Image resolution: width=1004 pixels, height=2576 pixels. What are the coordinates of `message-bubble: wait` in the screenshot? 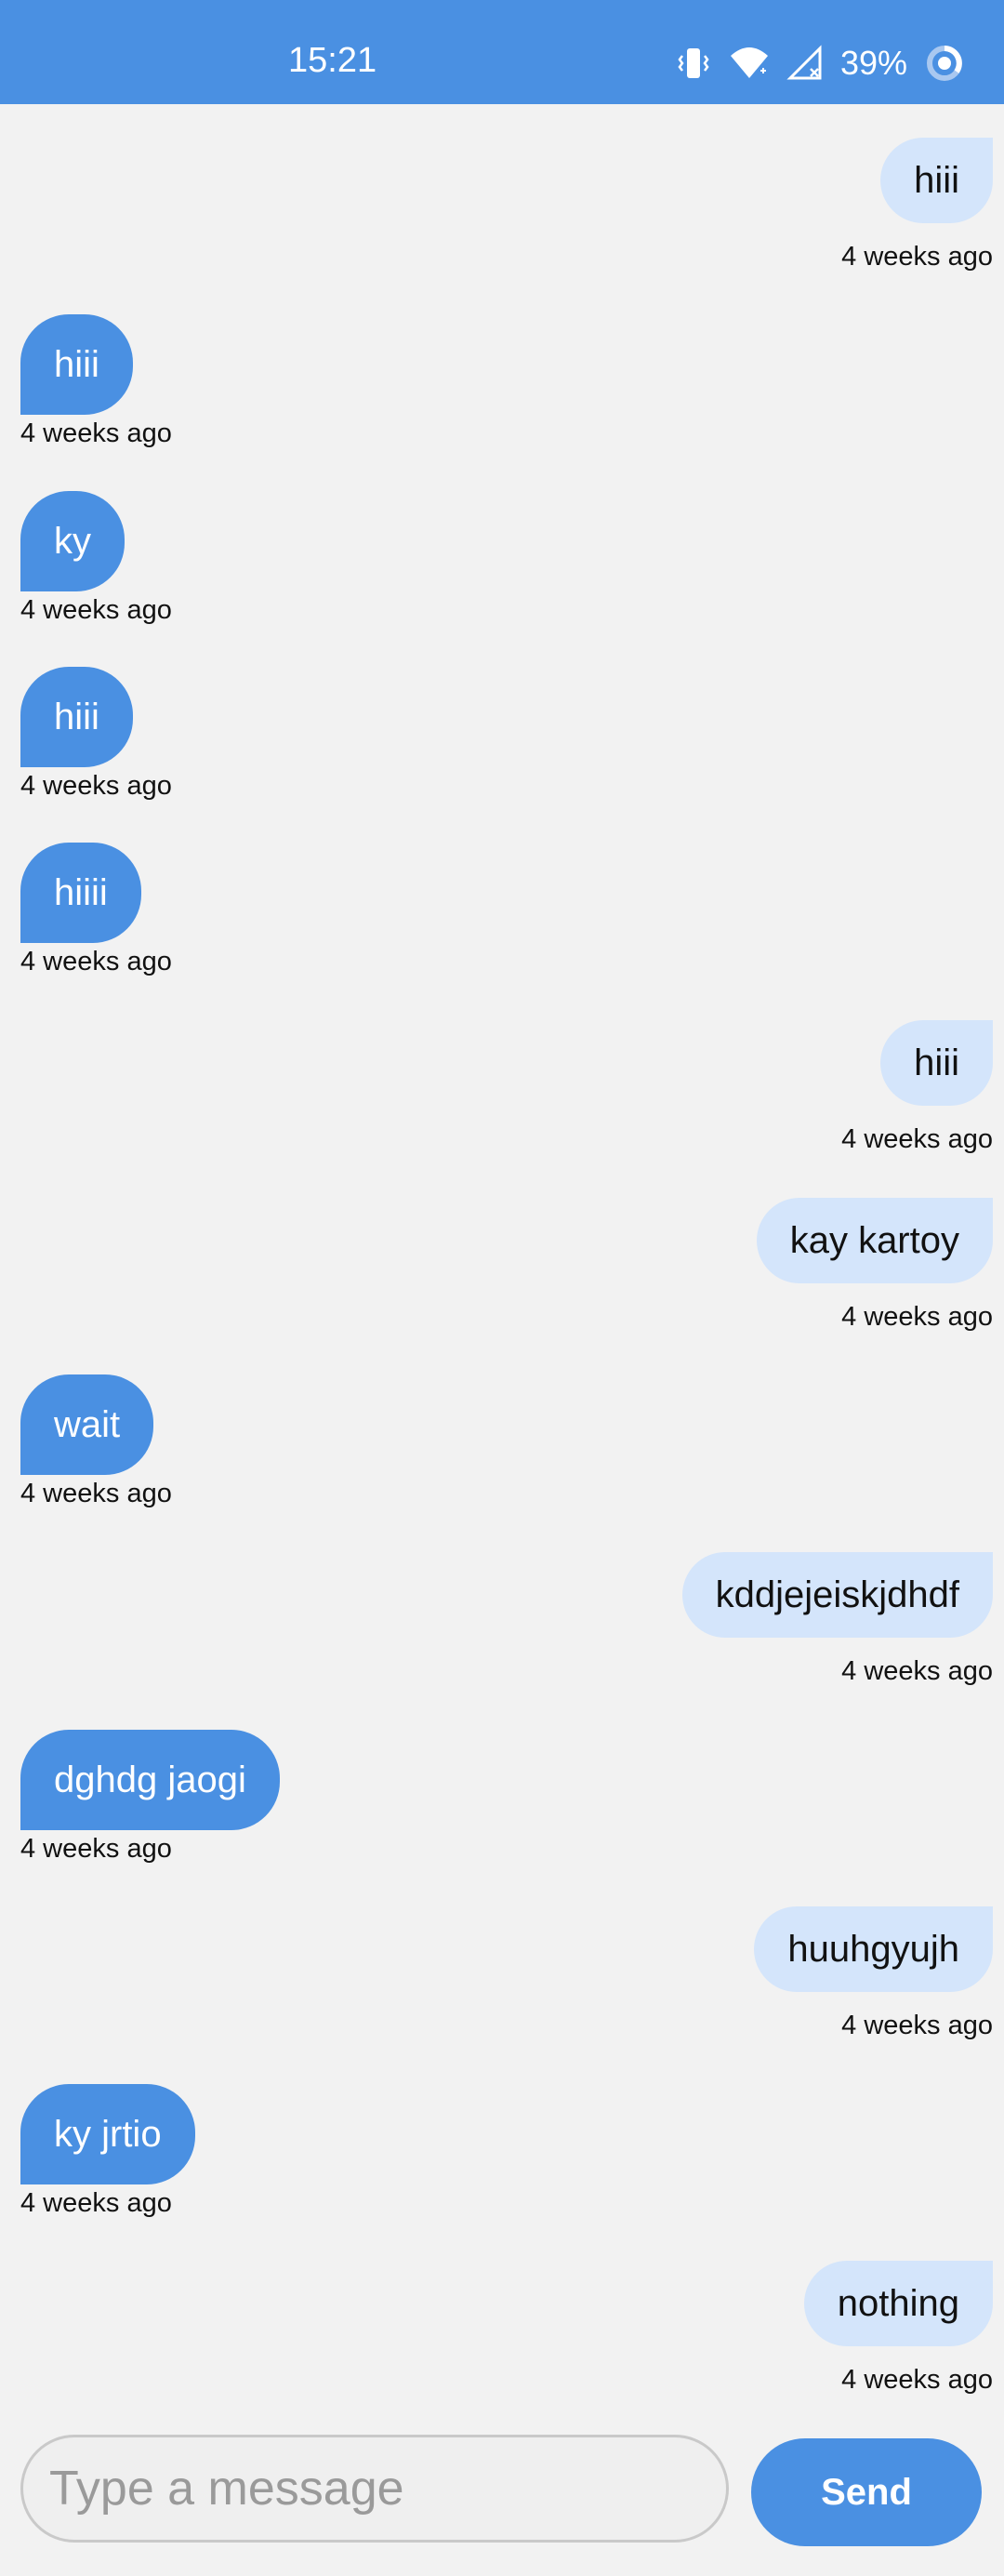 It's located at (87, 1424).